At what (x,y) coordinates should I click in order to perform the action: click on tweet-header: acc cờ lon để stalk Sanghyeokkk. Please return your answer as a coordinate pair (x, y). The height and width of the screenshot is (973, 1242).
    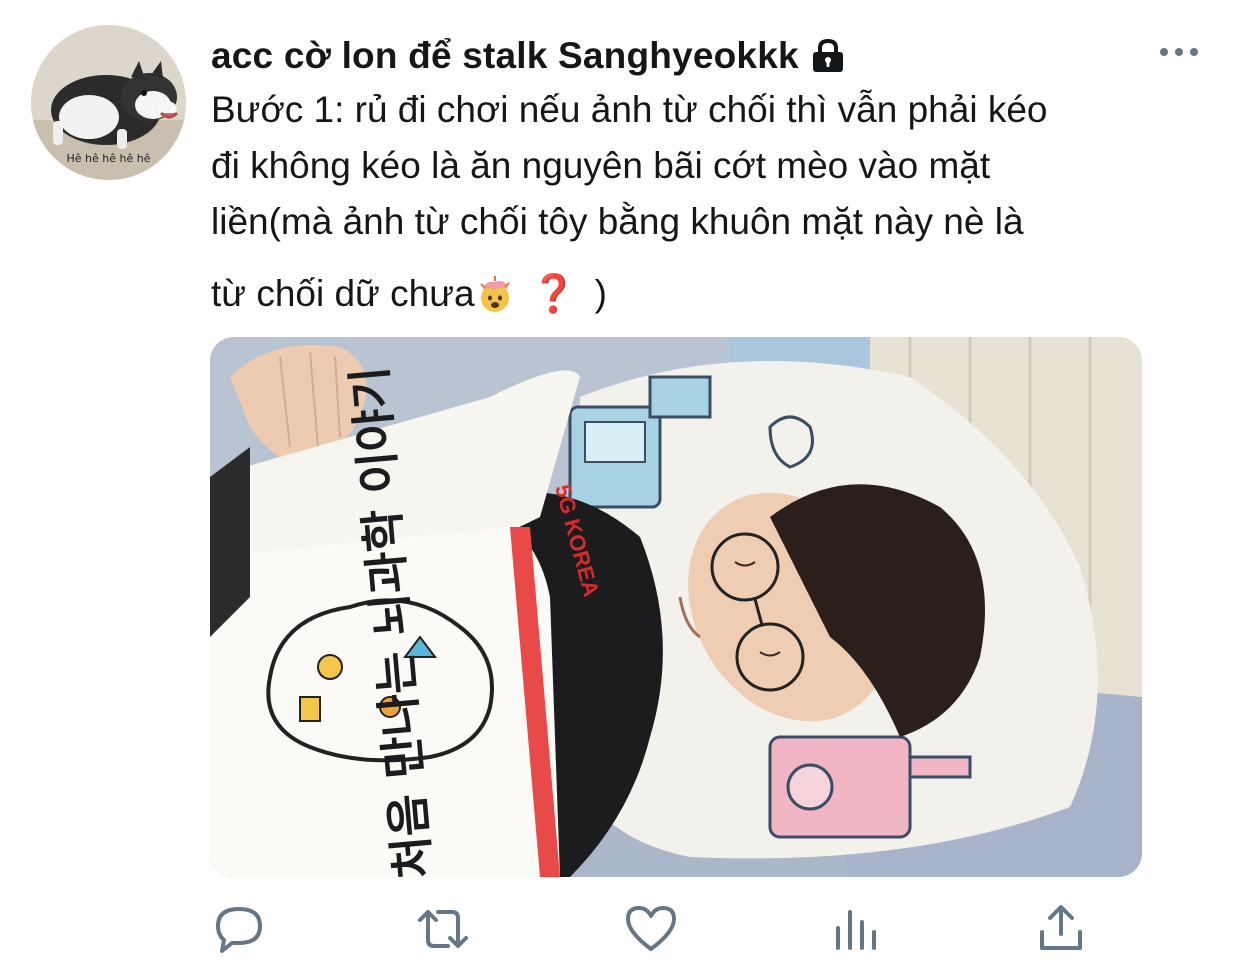
    Looking at the image, I should click on (529, 56).